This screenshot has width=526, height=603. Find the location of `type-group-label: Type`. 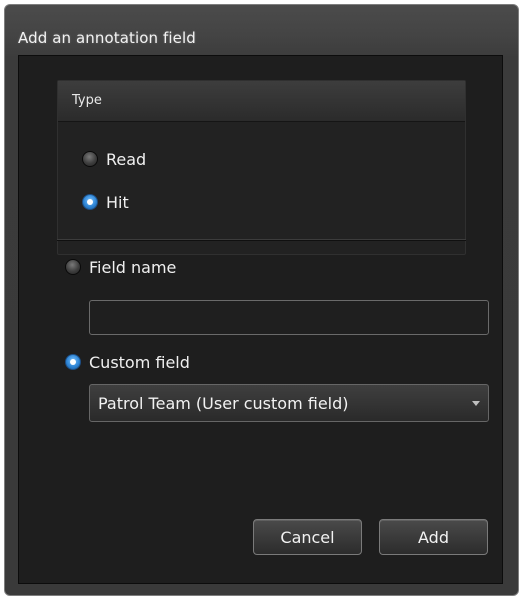

type-group-label: Type is located at coordinates (87, 100).